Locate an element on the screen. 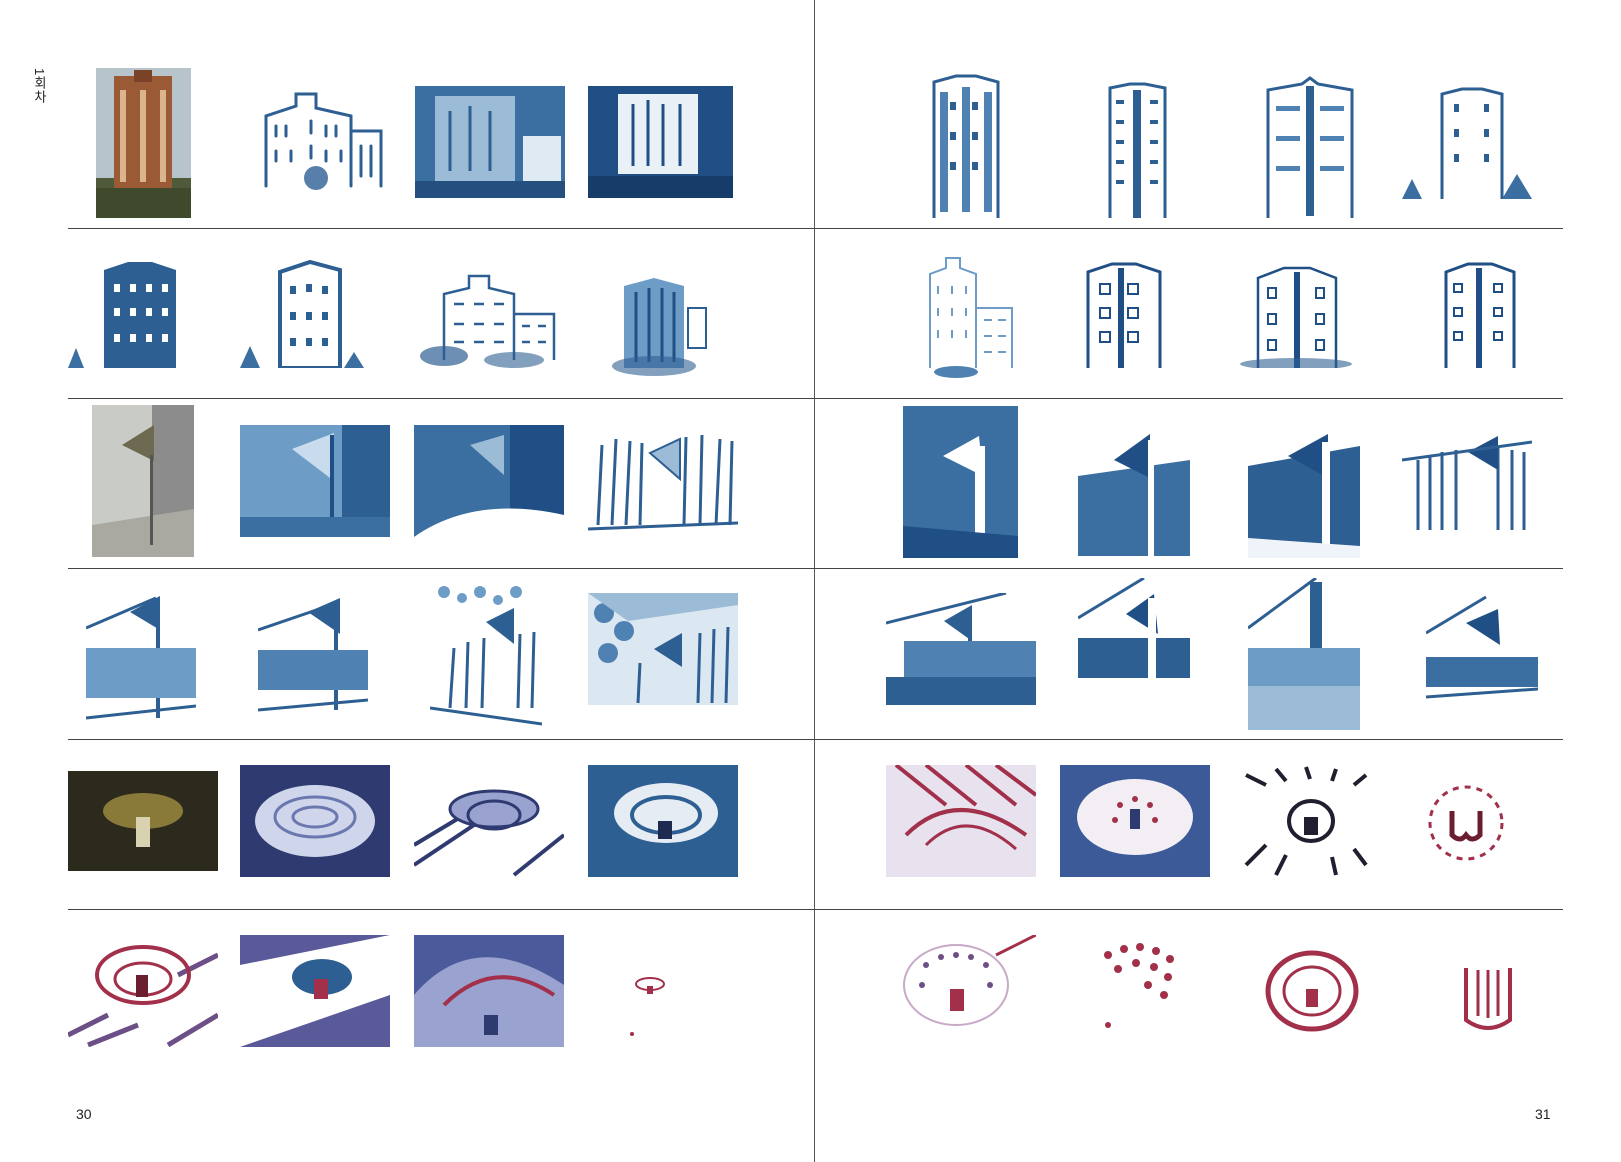 This screenshot has height=1162, width=1621. reference-photo-chandelier is located at coordinates (143, 821).